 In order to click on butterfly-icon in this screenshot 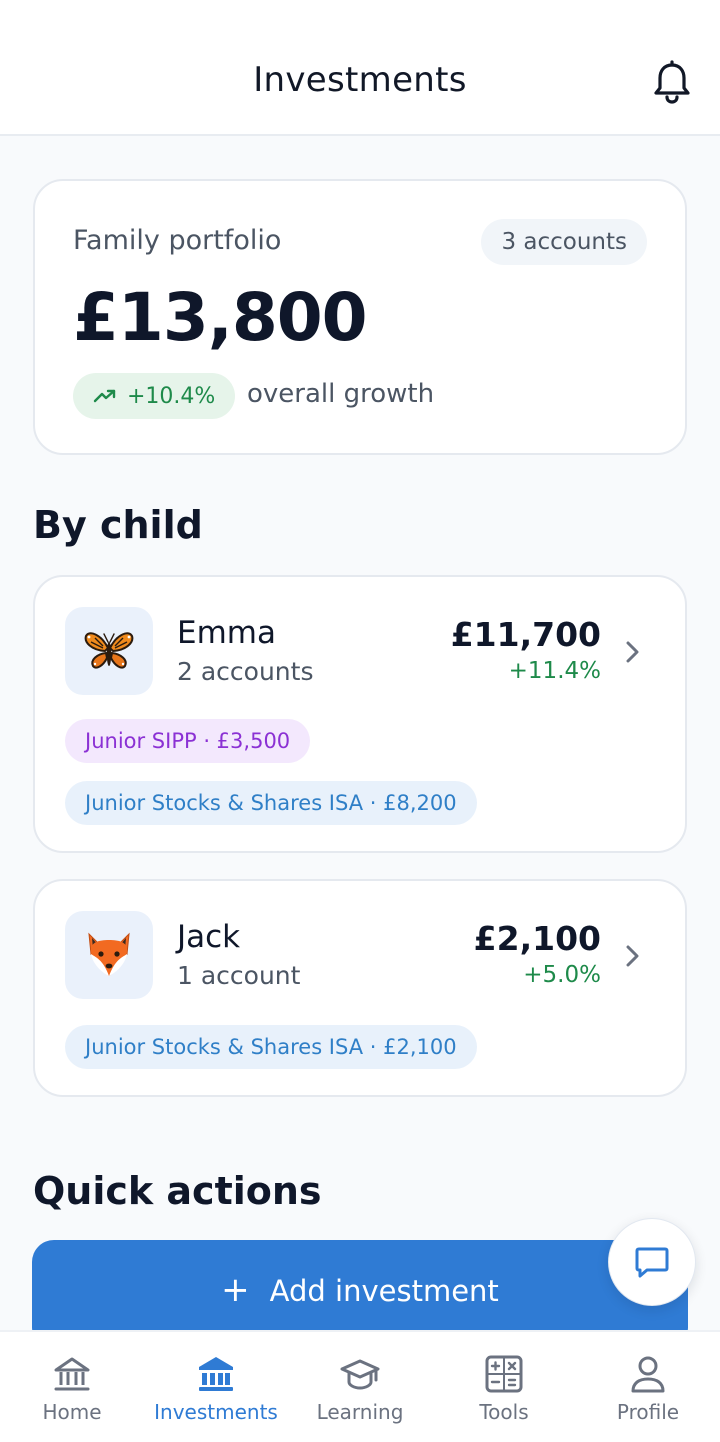, I will do `click(109, 650)`.